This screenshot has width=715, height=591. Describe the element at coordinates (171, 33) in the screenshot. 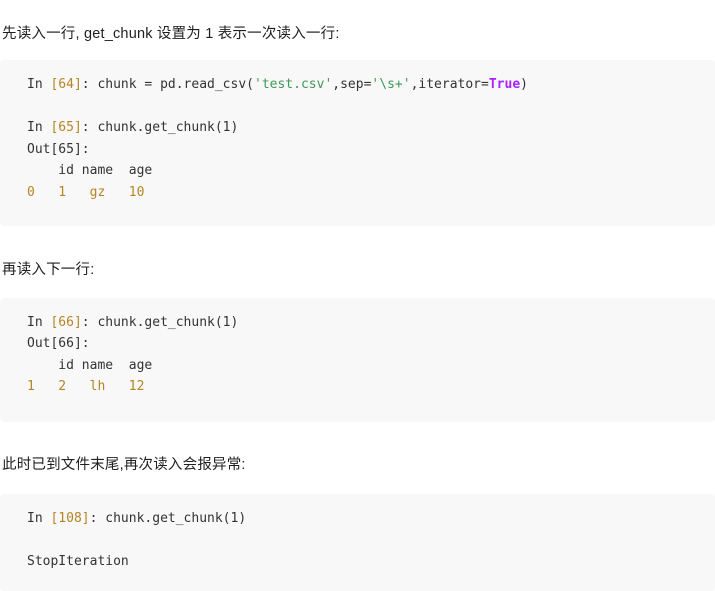

I see `paragraph-intro-read-one-line: 先读入一行, get_chunk 设置为 1 表示一次读入一行:` at that location.